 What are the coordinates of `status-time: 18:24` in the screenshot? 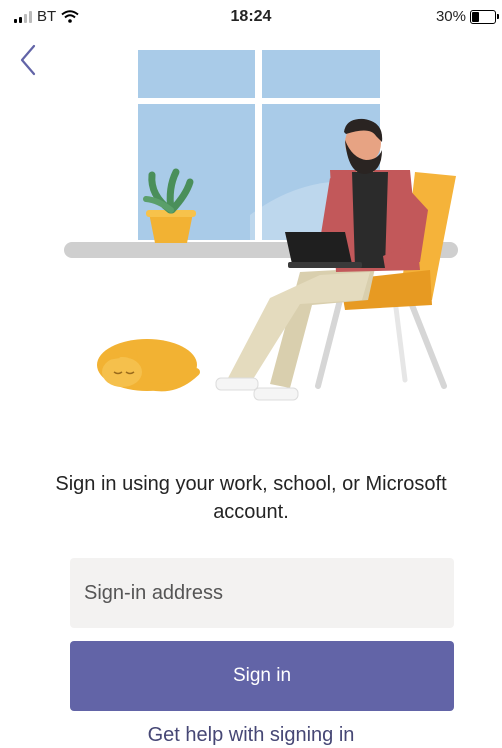 It's located at (251, 16).